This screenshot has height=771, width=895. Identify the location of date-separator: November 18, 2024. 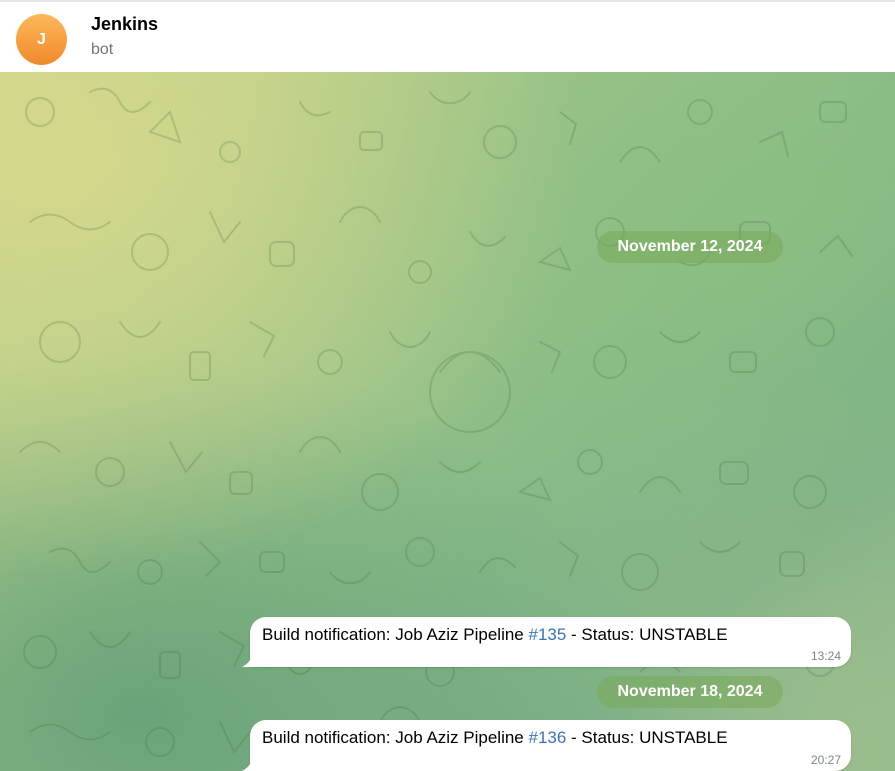
(690, 692).